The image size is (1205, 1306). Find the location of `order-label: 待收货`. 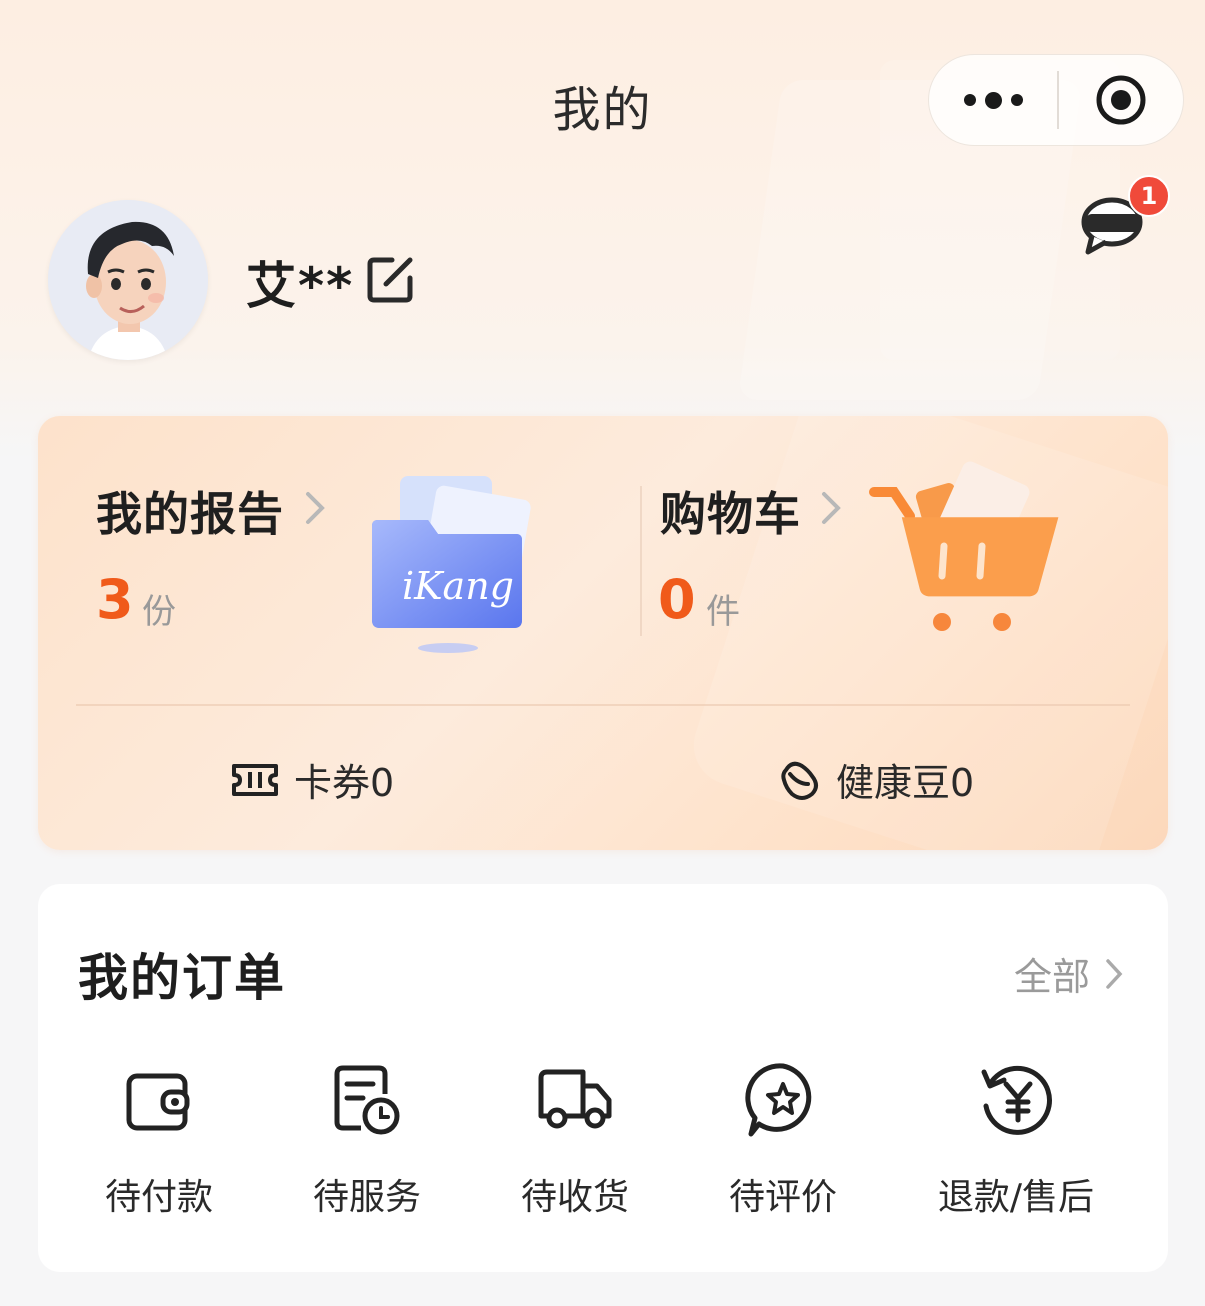

order-label: 待收货 is located at coordinates (574, 1197).